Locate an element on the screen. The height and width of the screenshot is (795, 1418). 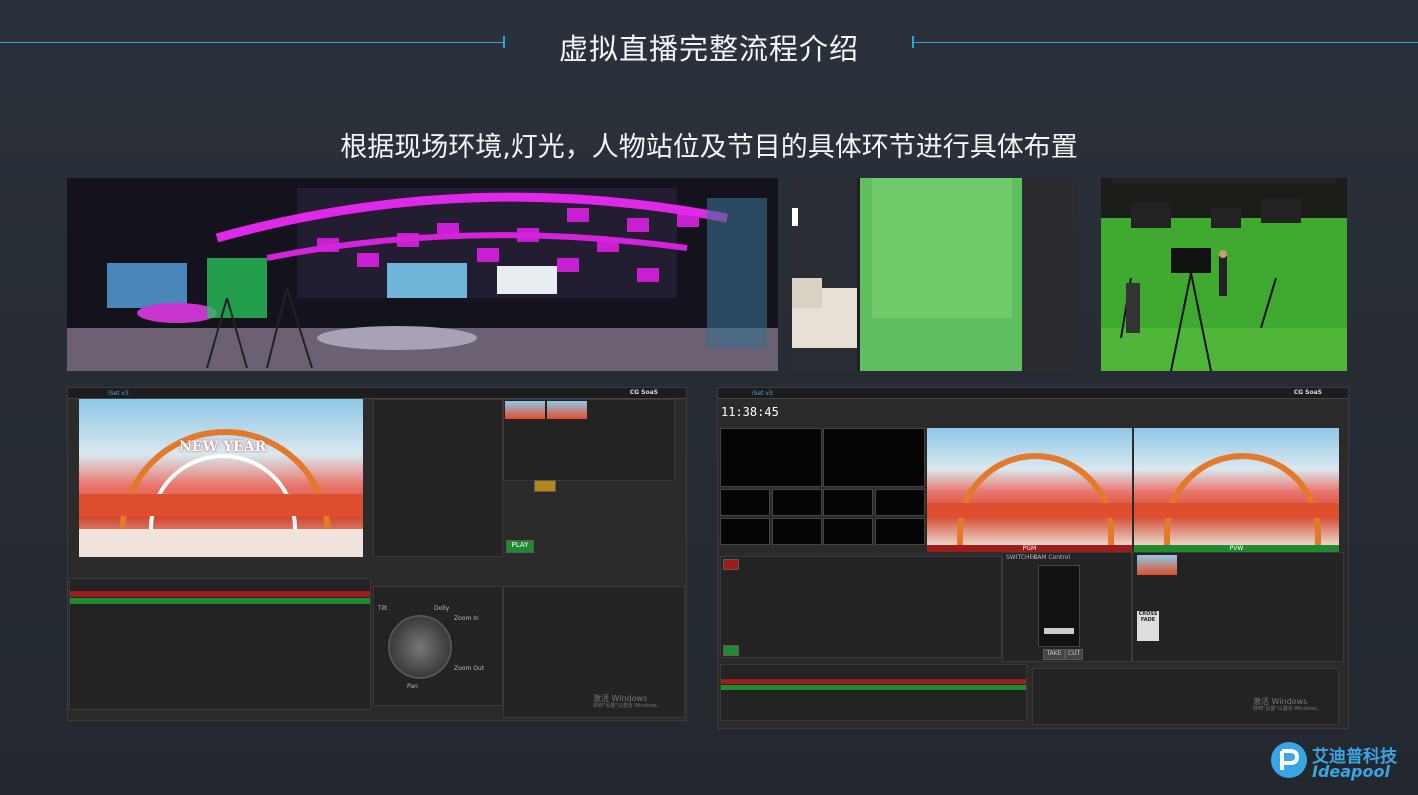
pgm-bus-active is located at coordinates (731, 564).